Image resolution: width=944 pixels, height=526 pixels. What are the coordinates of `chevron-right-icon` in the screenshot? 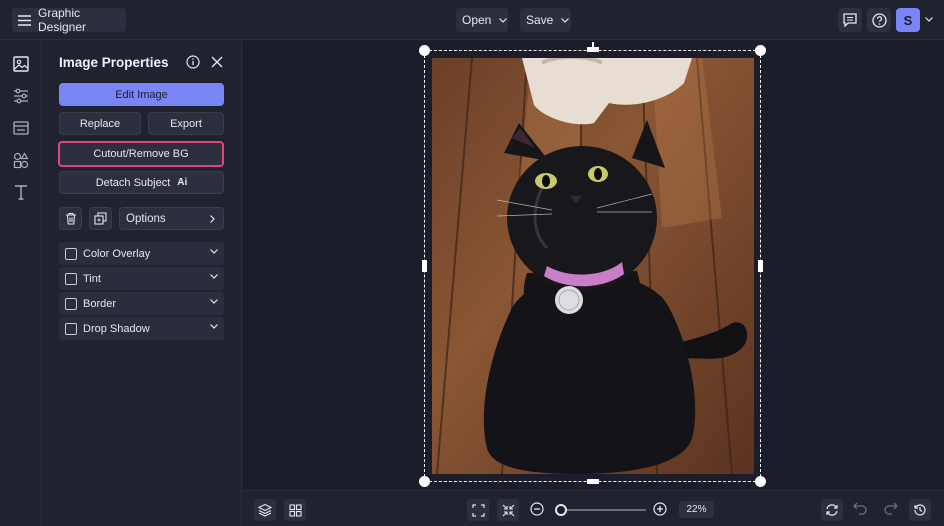 It's located at (212, 219).